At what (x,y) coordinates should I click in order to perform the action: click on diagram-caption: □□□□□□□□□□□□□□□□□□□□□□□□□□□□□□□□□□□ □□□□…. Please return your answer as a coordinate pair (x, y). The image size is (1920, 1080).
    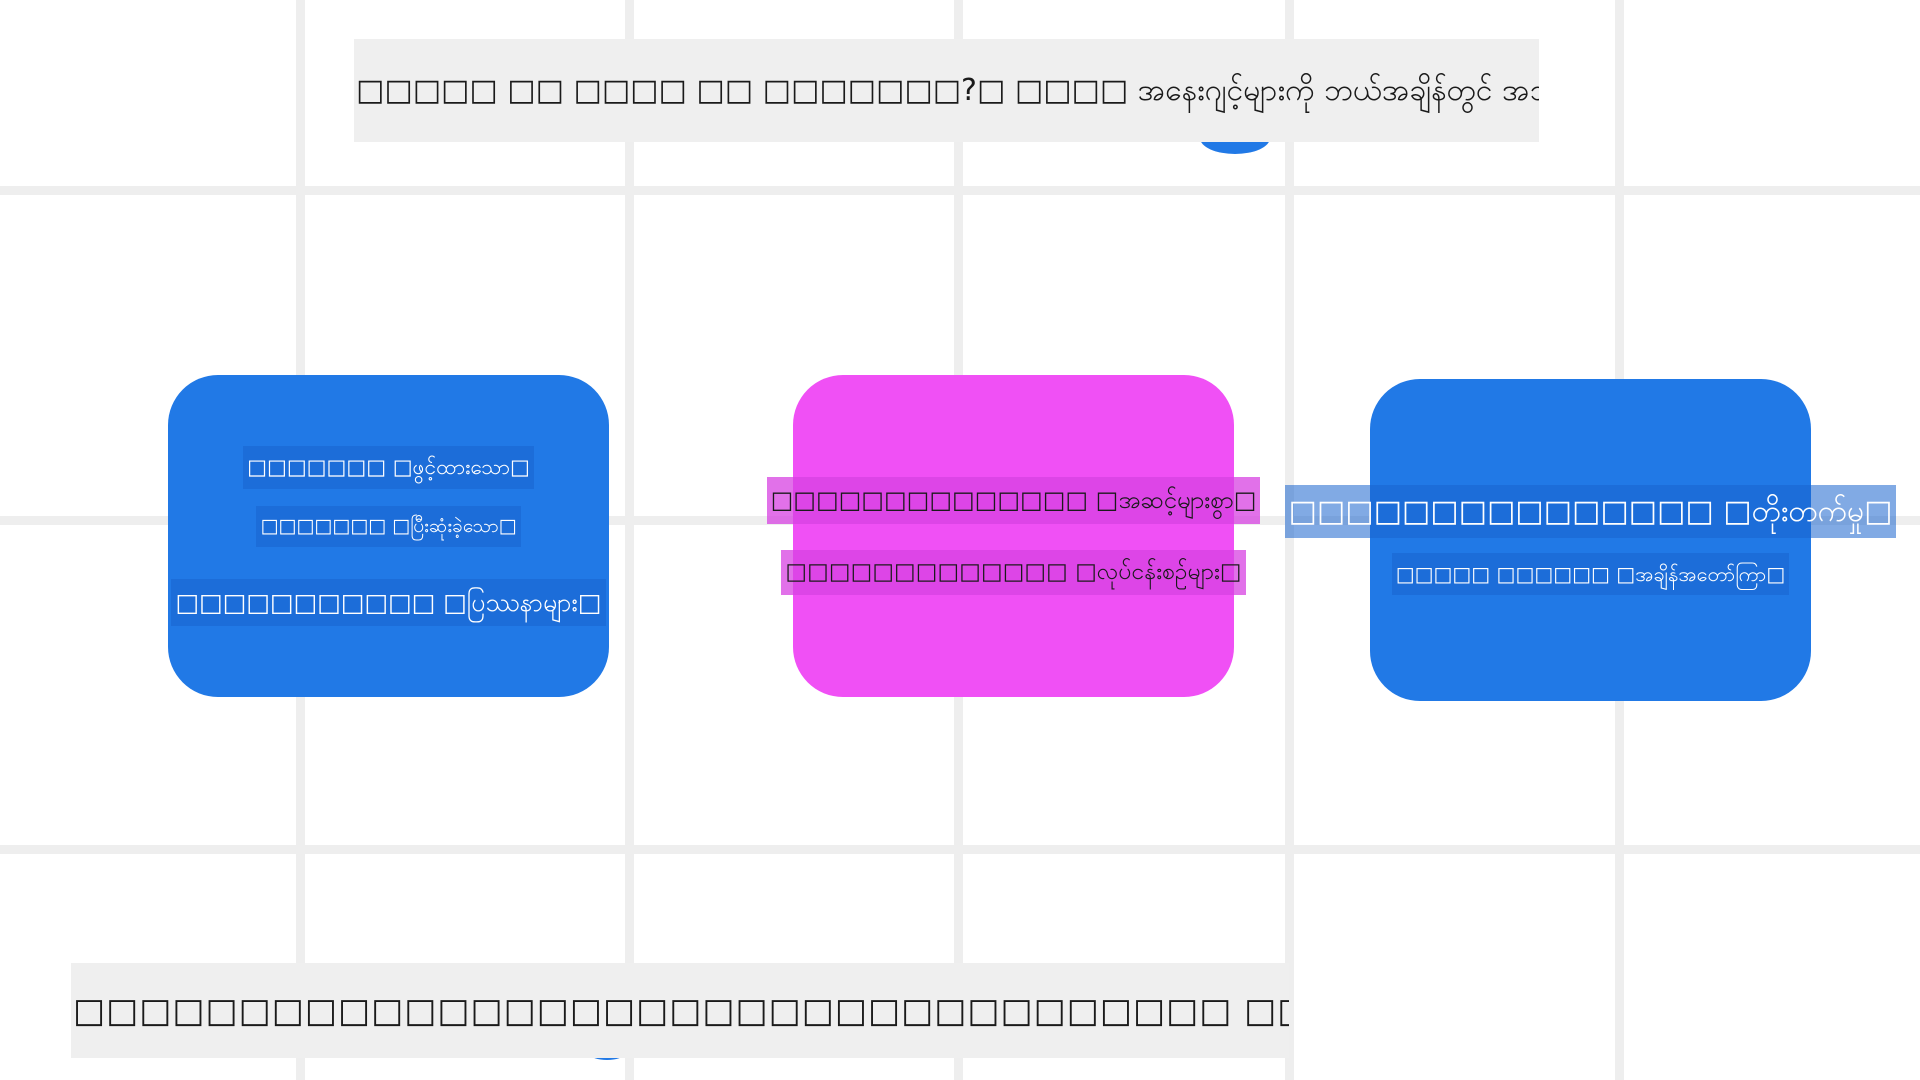
    Looking at the image, I should click on (680, 1010).